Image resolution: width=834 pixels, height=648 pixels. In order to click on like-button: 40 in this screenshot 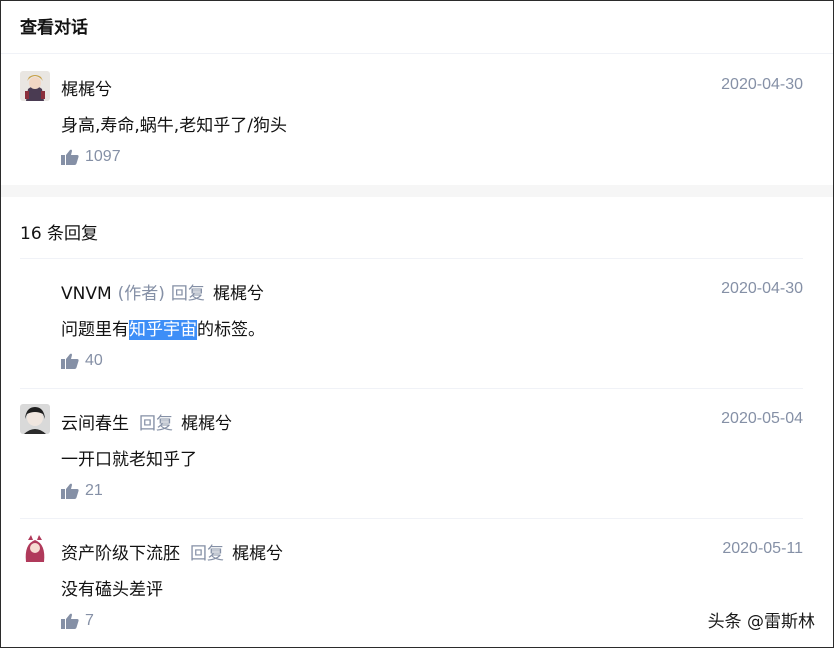, I will do `click(82, 361)`.